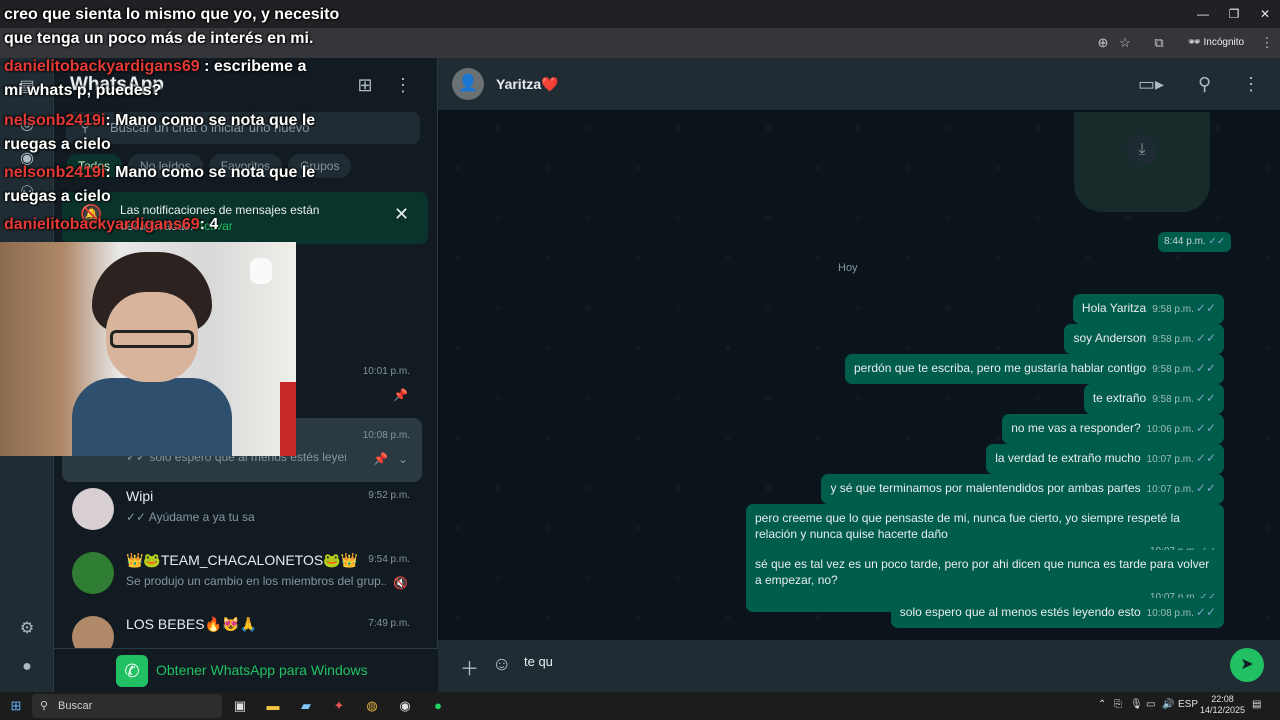 Image resolution: width=1280 pixels, height=720 pixels. What do you see at coordinates (83, 90) in the screenshot?
I see `overlay-line: mi whats p, puedes?` at bounding box center [83, 90].